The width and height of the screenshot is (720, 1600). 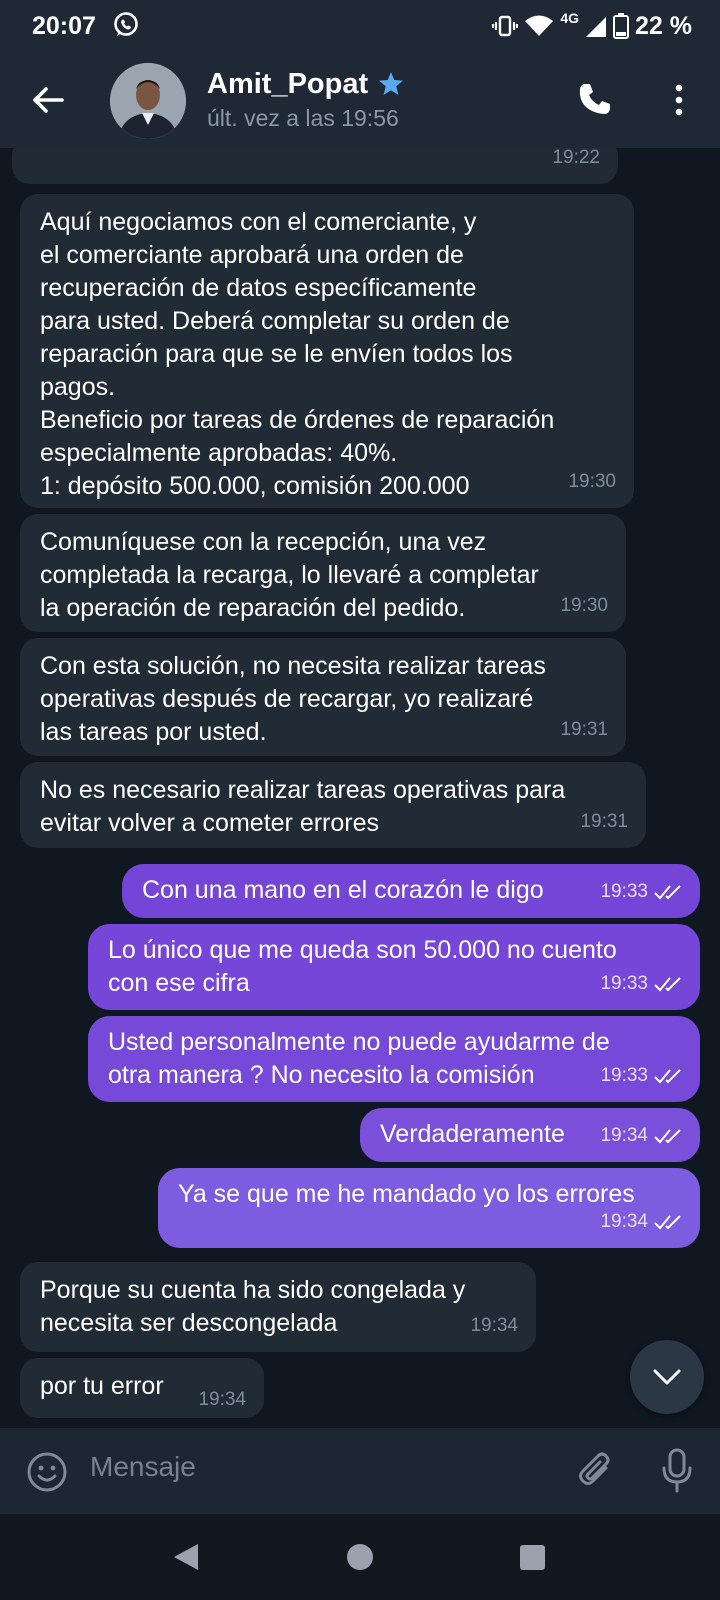 I want to click on chat-header: Amit_Popat últ. vez a las 19:56, so click(x=360, y=100).